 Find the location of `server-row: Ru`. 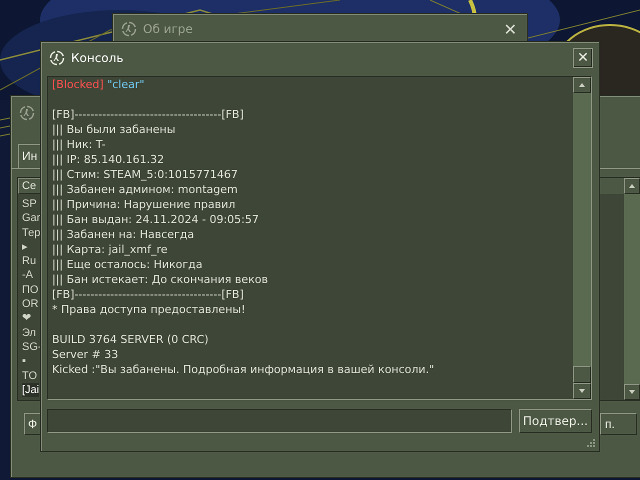

server-row: Ru is located at coordinates (29, 261).